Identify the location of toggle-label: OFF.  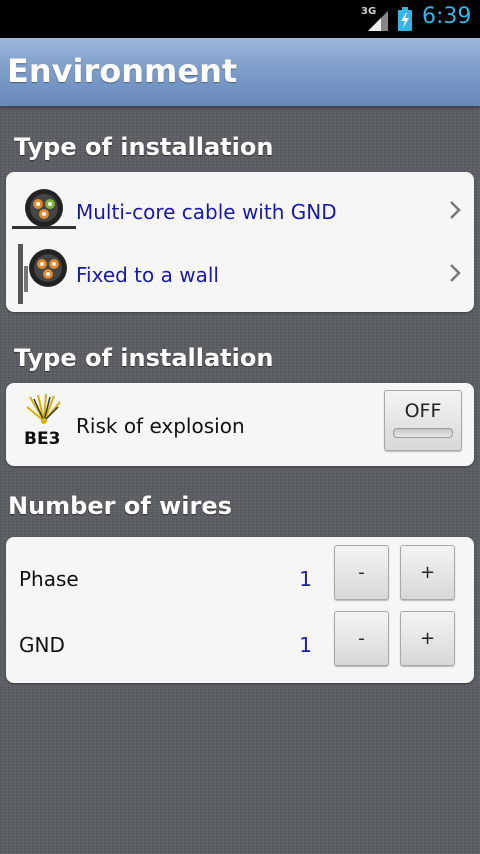
(423, 411).